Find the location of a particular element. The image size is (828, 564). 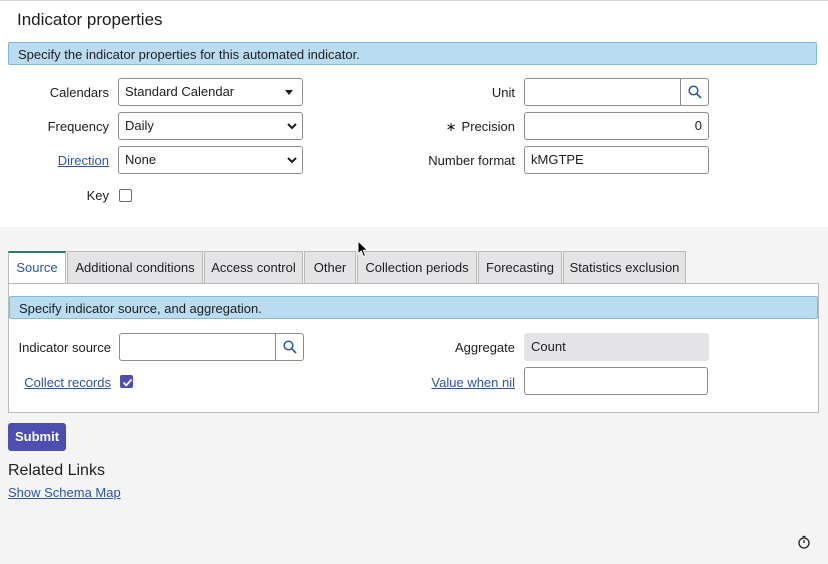

unit-label: Unit is located at coordinates (503, 92).